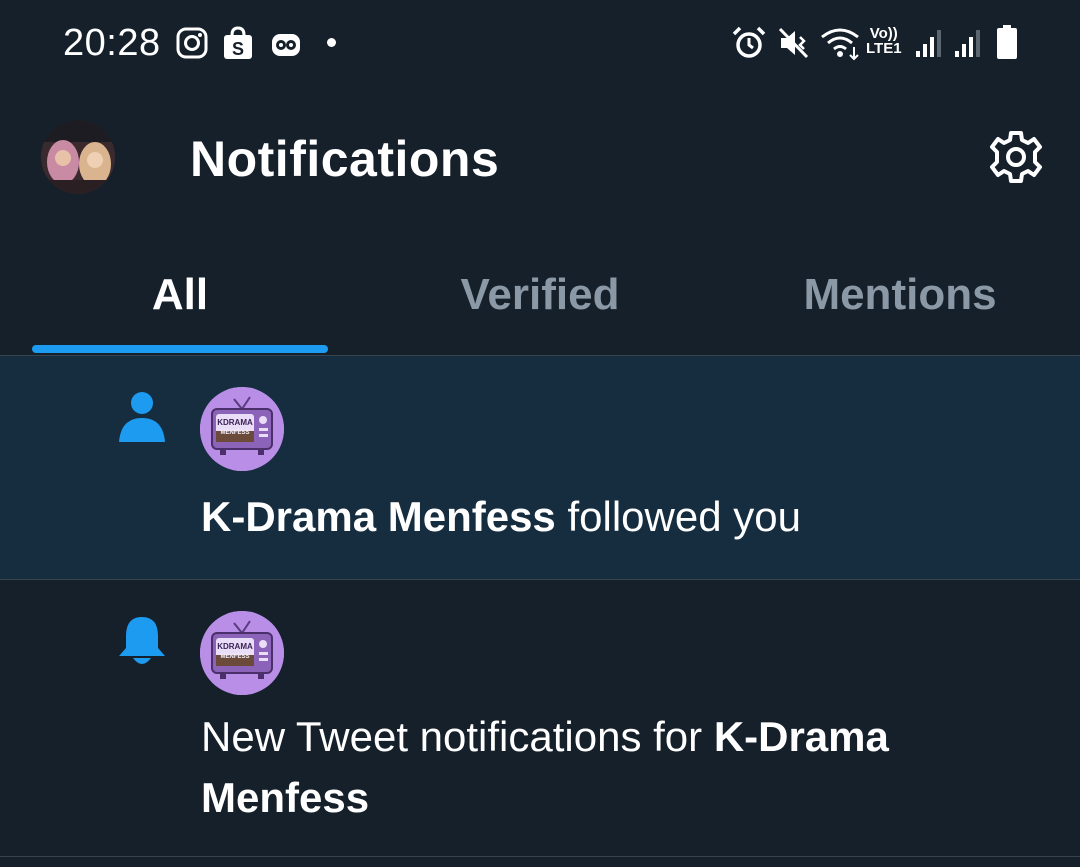 The image size is (1080, 867). I want to click on bell-icon, so click(142, 640).